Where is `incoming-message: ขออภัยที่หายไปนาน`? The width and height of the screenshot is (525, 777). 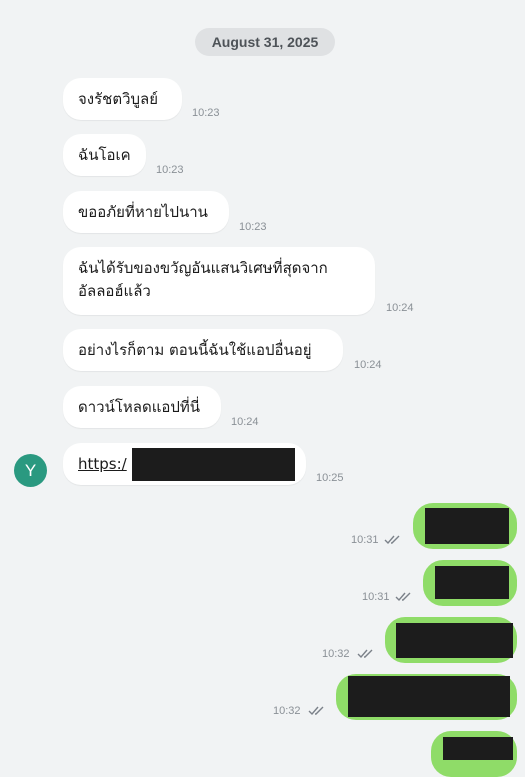 incoming-message: ขออภัยที่หายไปนาน is located at coordinates (146, 212).